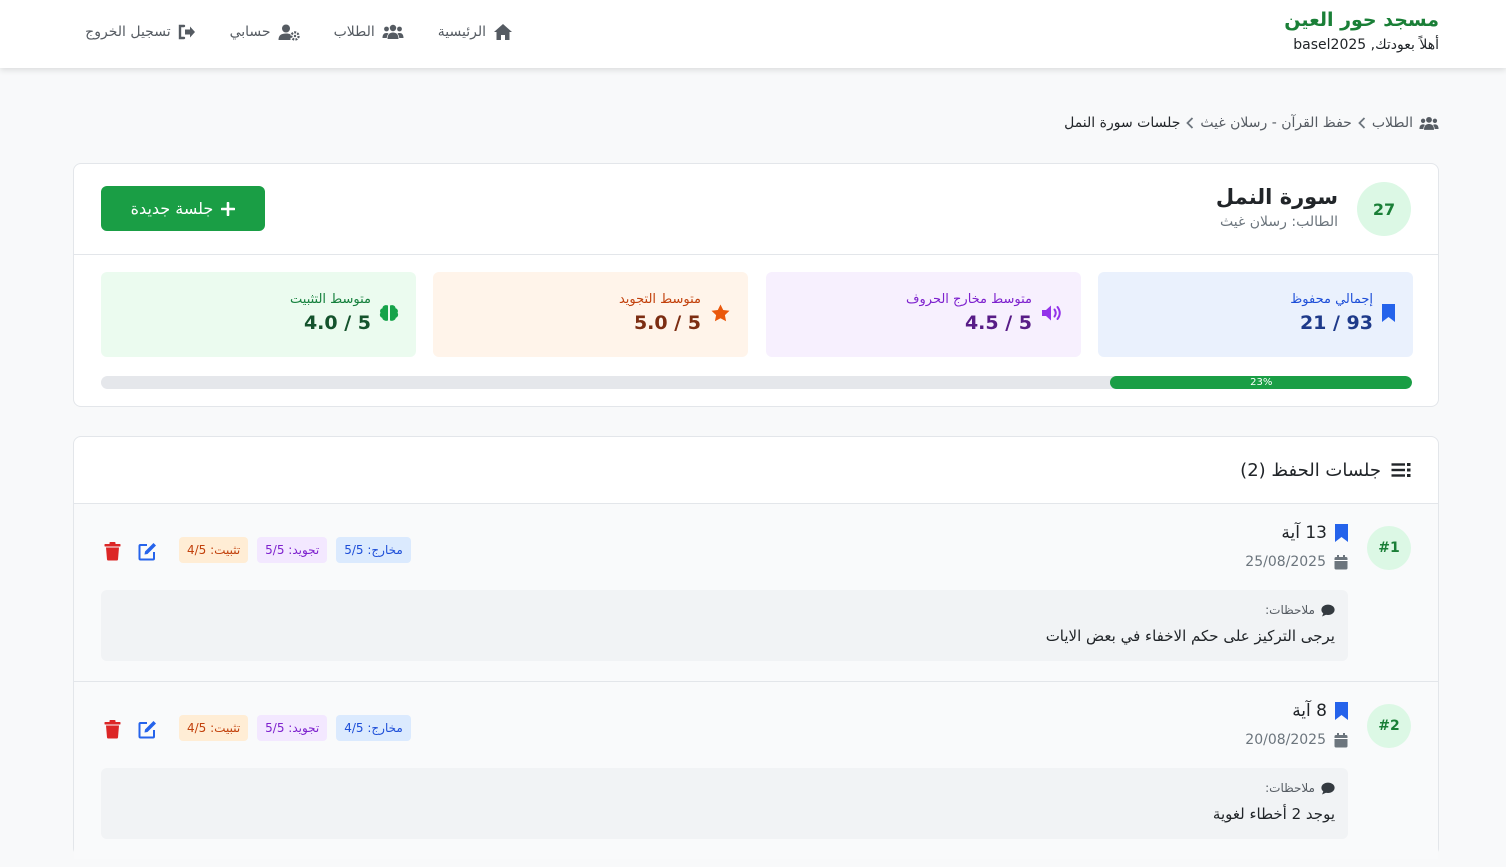 The width and height of the screenshot is (1506, 867). I want to click on sessions-header: جلسات الحفظ (2), so click(1325, 470).